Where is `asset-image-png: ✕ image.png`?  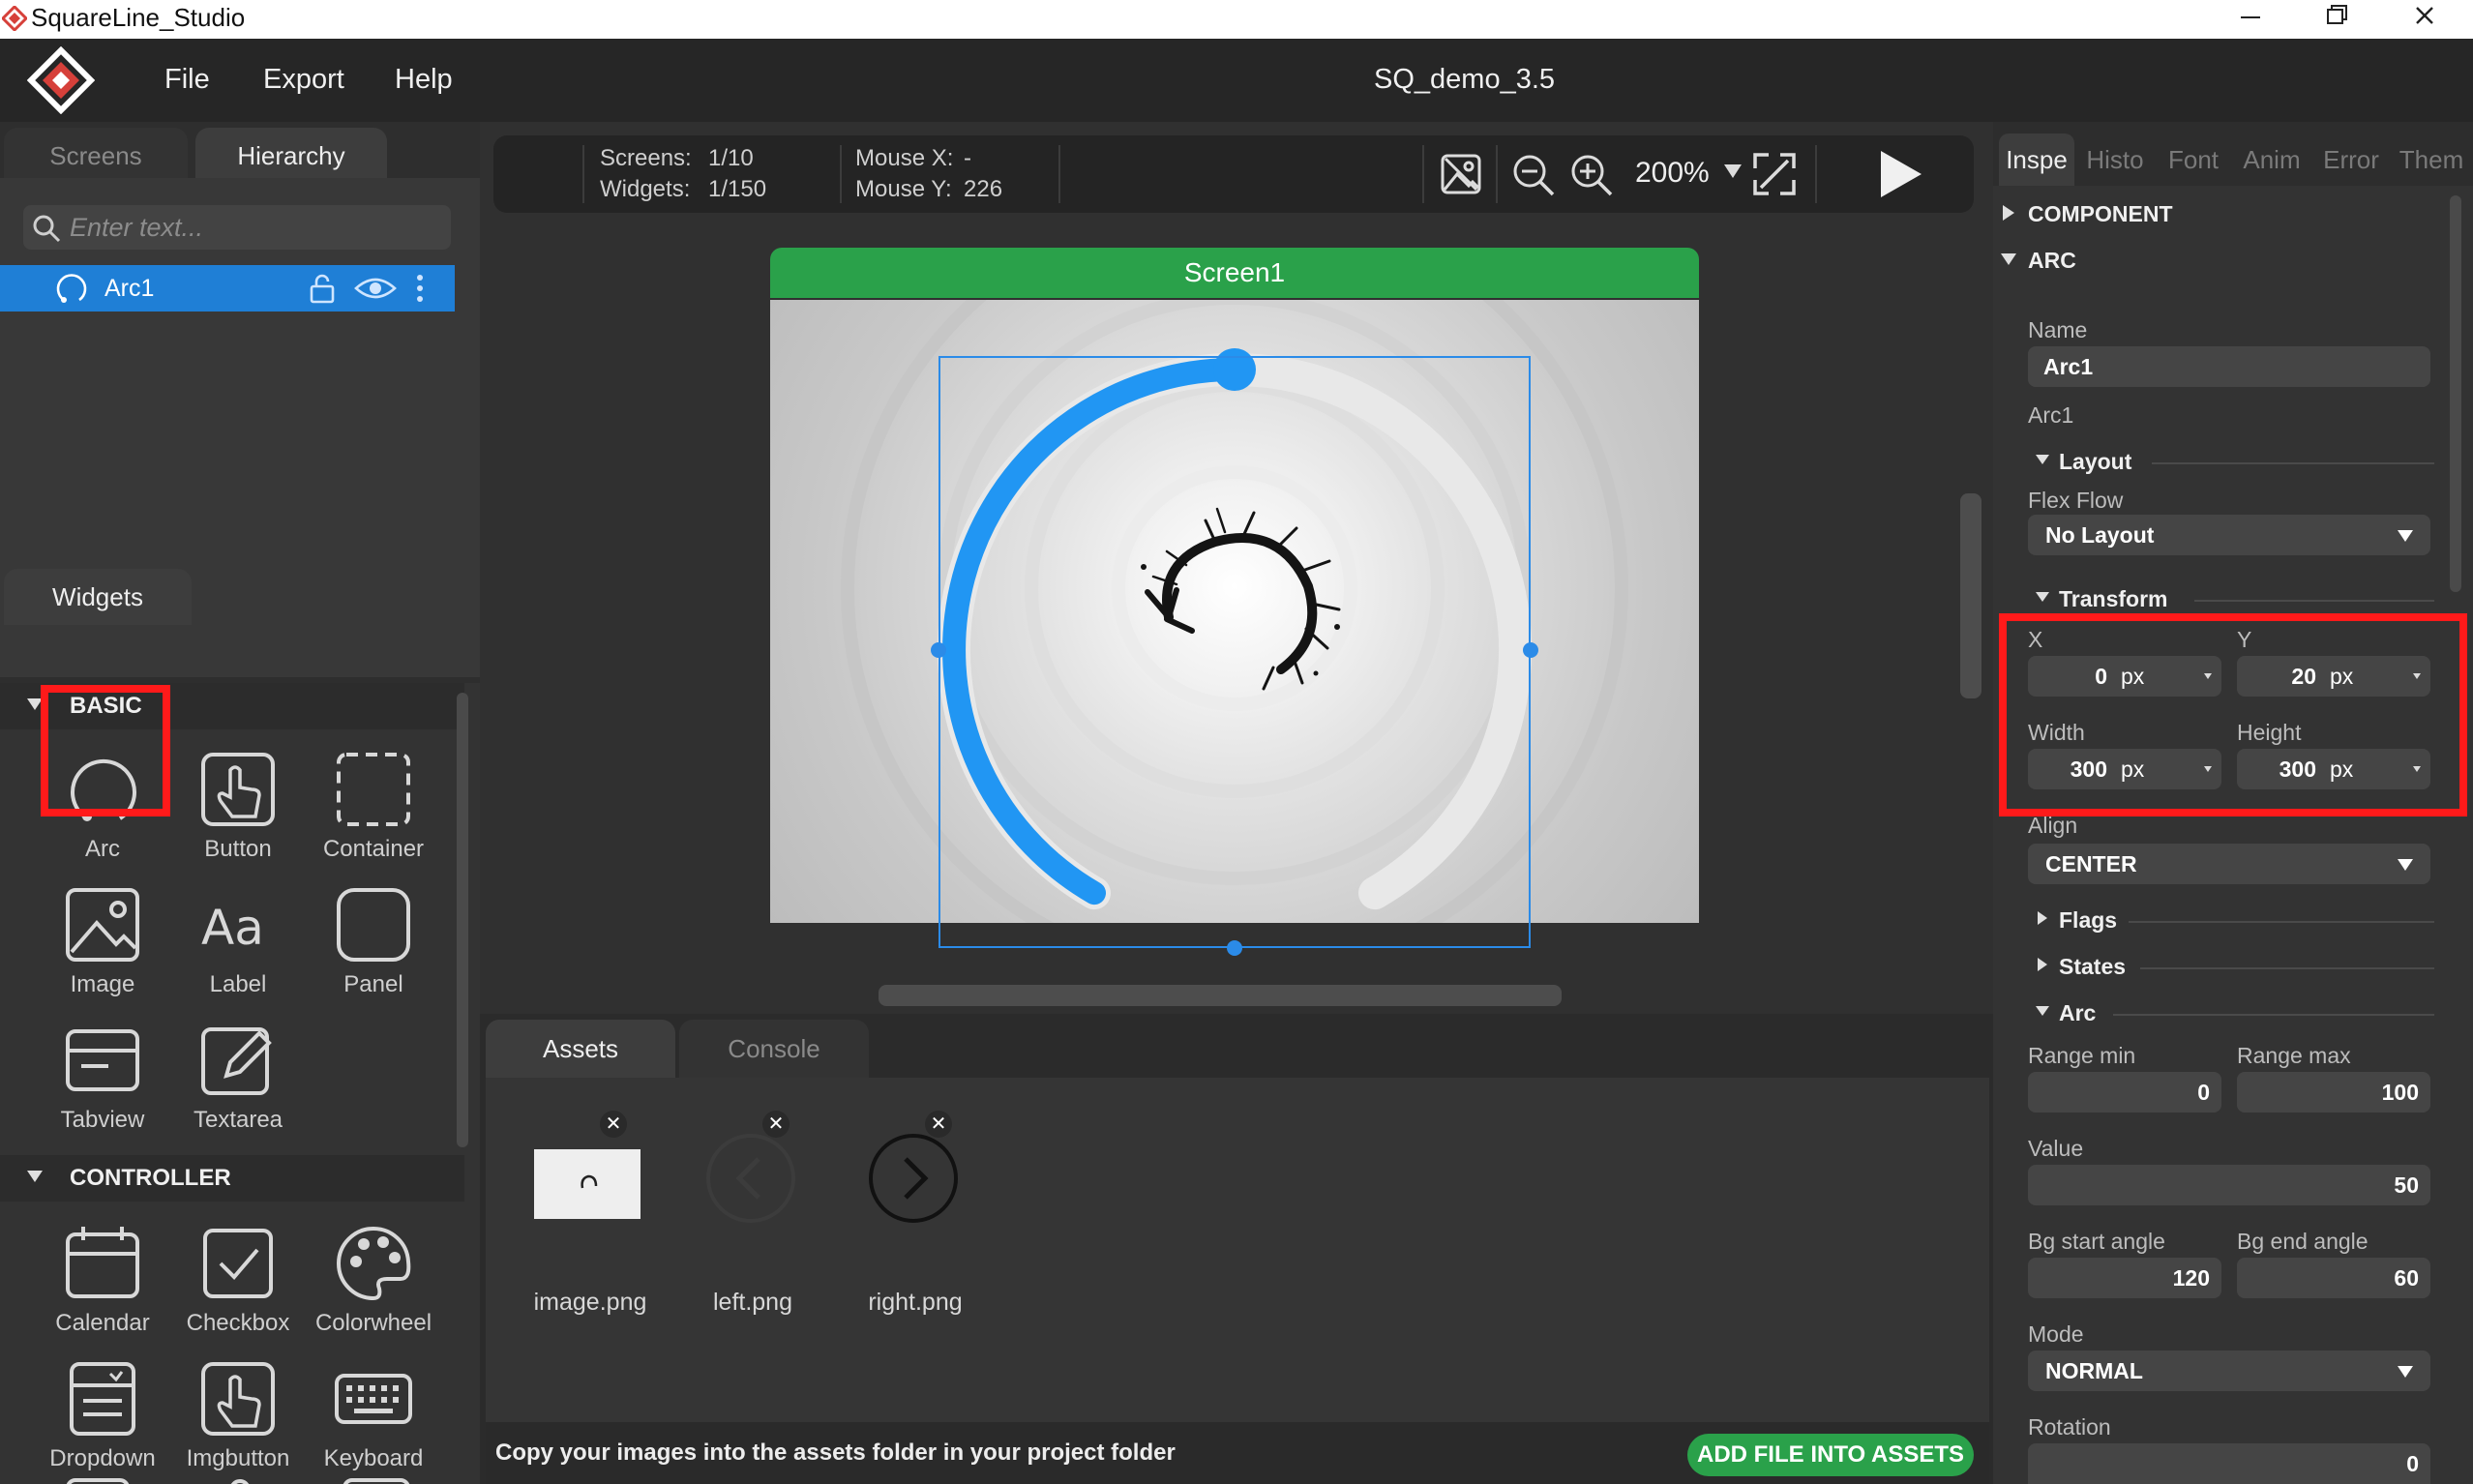
asset-image-png: ✕ image.png is located at coordinates (591, 1213).